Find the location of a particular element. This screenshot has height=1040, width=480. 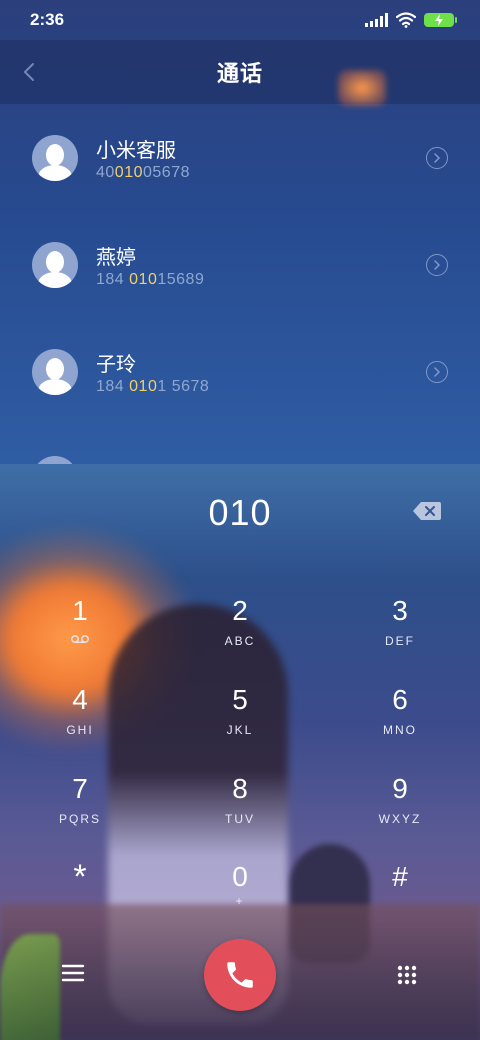

key-digit: * is located at coordinates (80, 877).